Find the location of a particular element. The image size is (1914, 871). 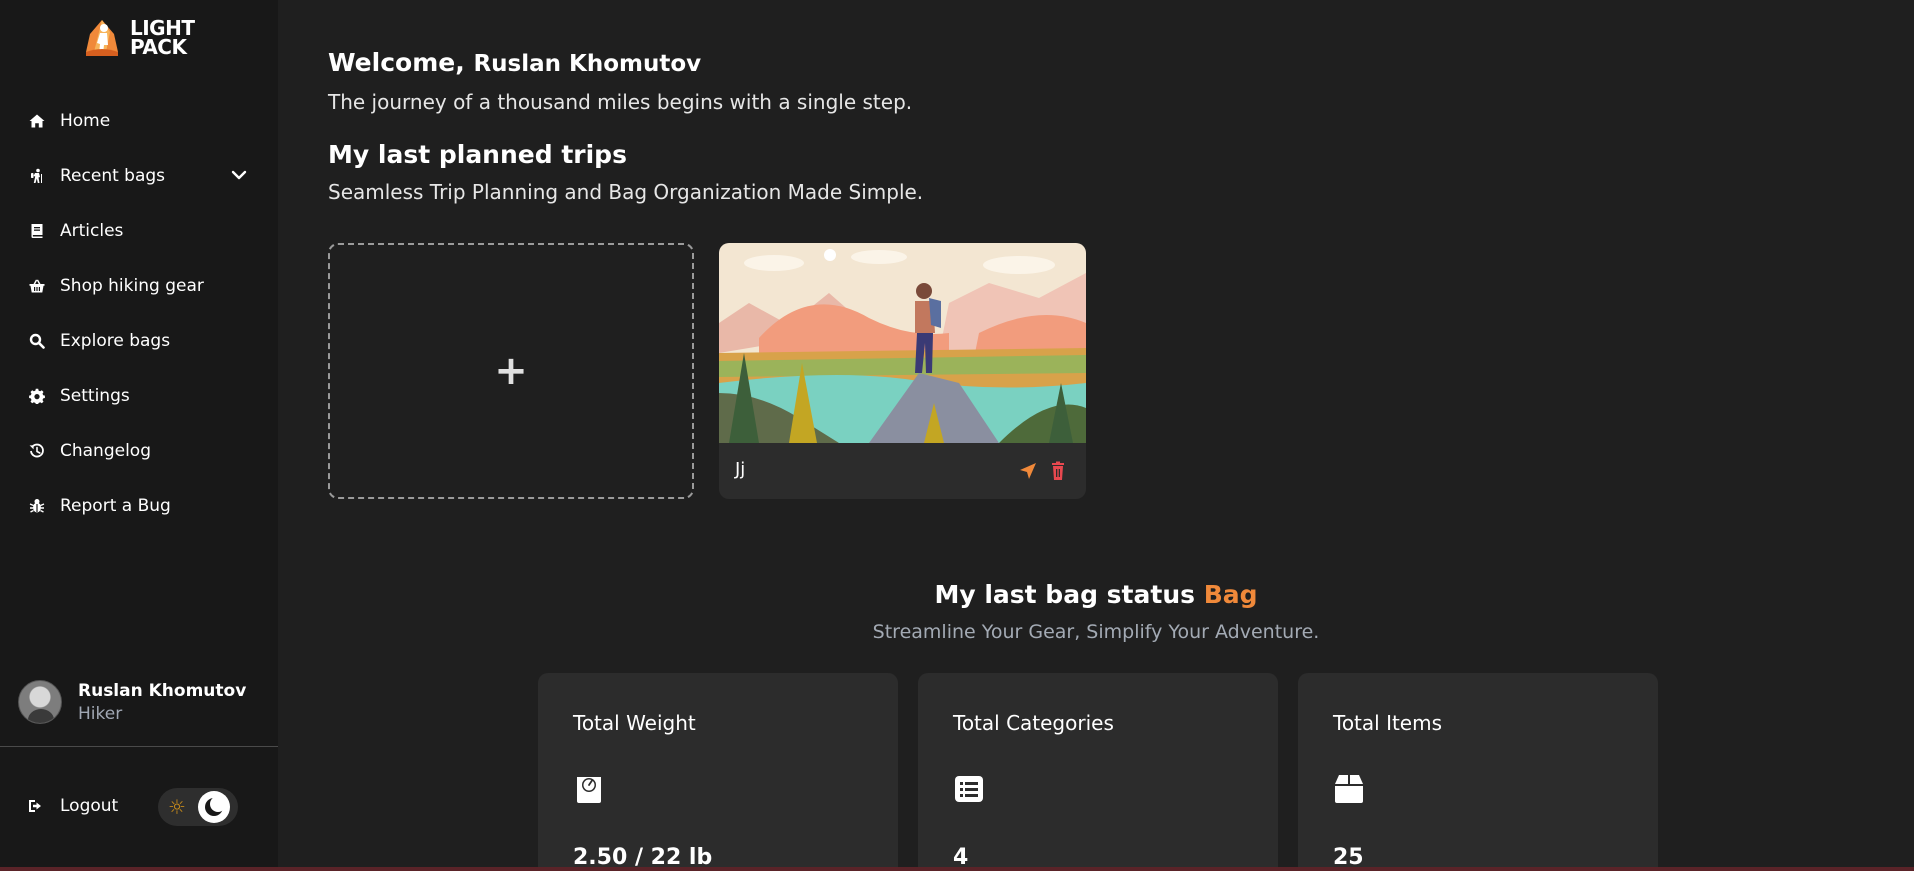

add-trip-button: + is located at coordinates (511, 371).